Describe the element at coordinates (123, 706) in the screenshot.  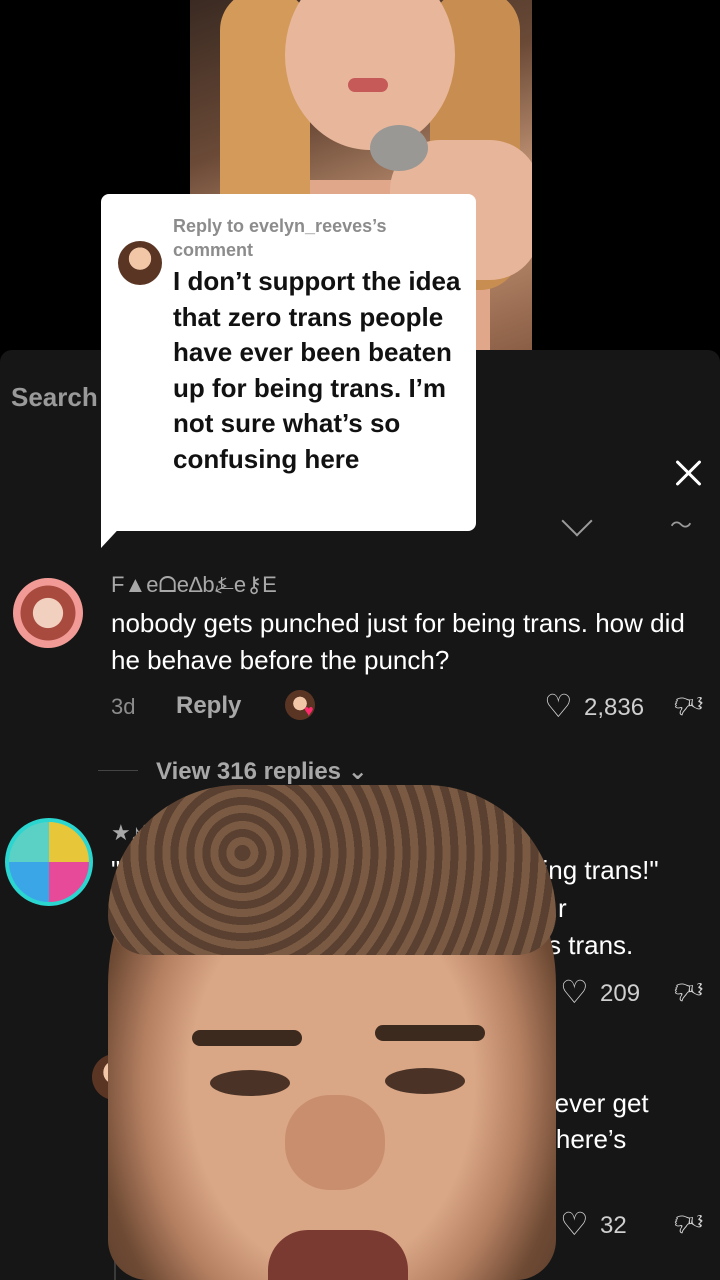
I see `comment-time: 3d` at that location.